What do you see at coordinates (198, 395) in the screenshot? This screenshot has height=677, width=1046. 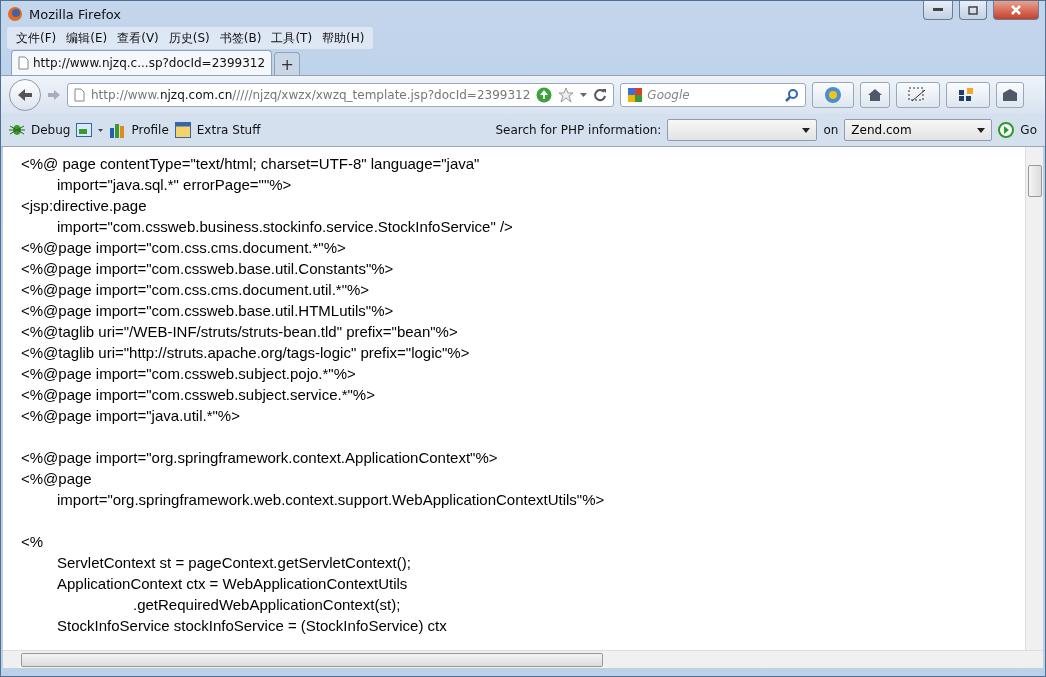 I see `code-line: <%@page import="com.cssweb.subject.service.*"%>` at bounding box center [198, 395].